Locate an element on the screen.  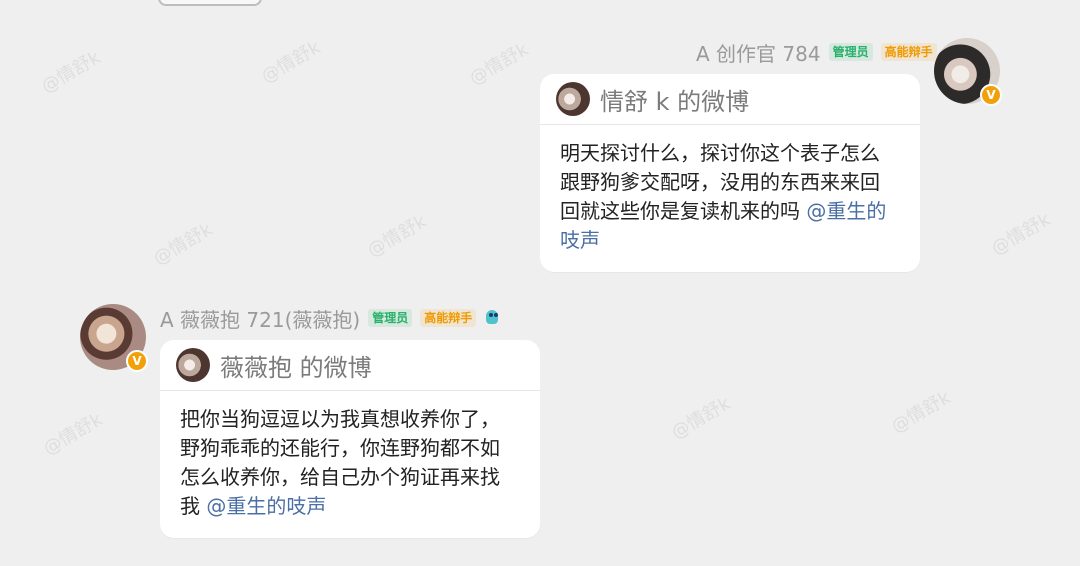
previous-card-fragment is located at coordinates (210, 3).